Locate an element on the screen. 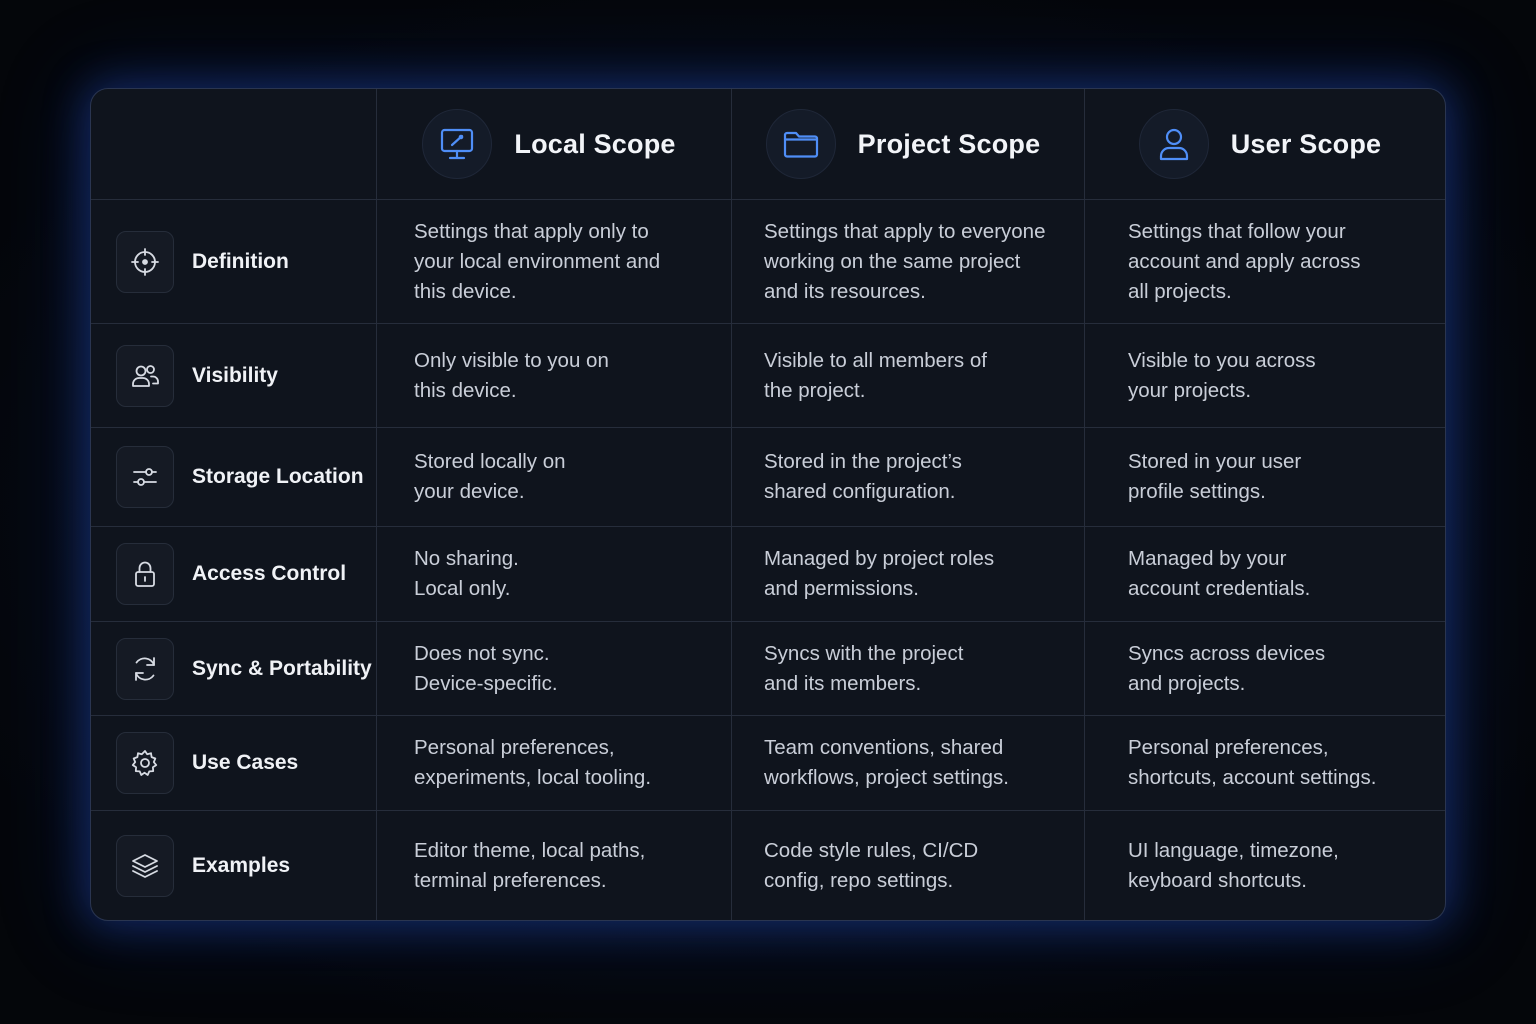 The image size is (1536, 1024). user-icon is located at coordinates (1173, 144).